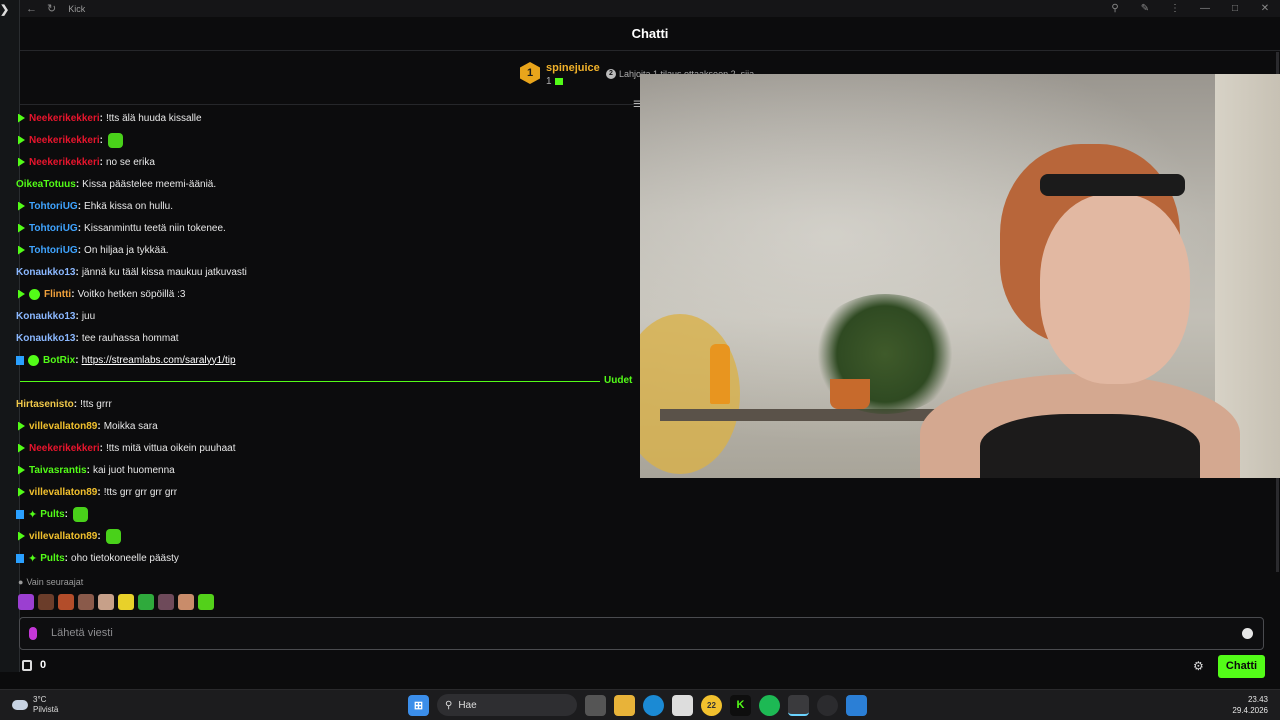  What do you see at coordinates (1205, 8) in the screenshot?
I see `minimize-icon: —` at bounding box center [1205, 8].